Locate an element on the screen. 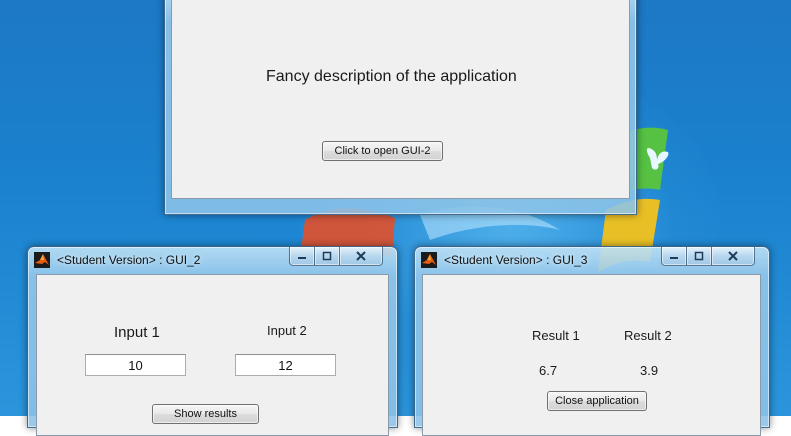  gui3-minimize-button is located at coordinates (674, 256).